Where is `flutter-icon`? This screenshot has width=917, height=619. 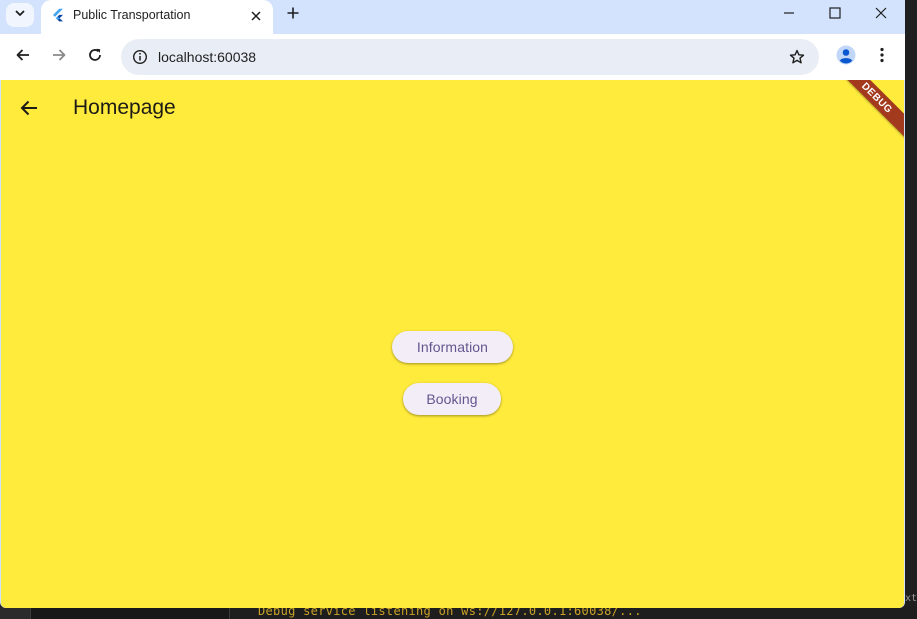 flutter-icon is located at coordinates (58, 15).